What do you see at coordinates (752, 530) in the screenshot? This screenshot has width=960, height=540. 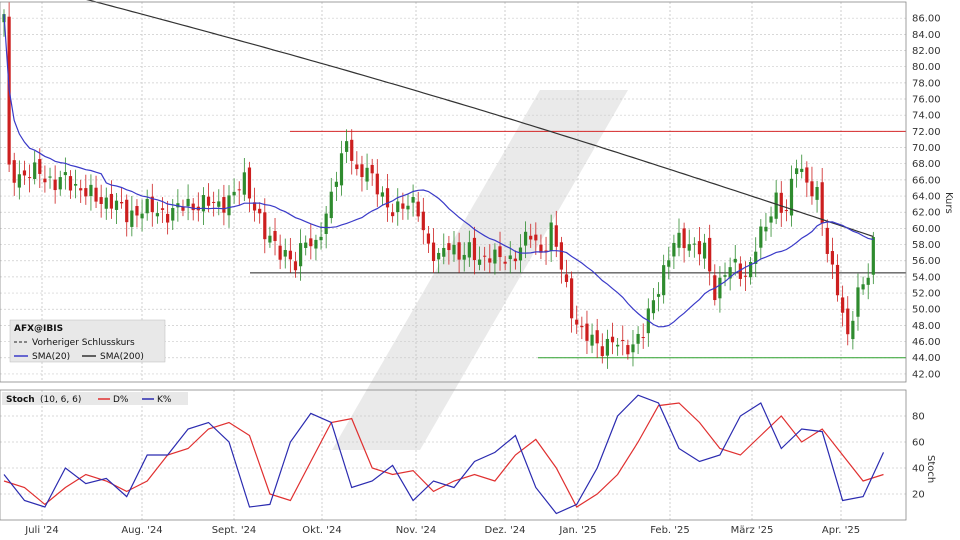 I see `x-tick-label: März '25` at bounding box center [752, 530].